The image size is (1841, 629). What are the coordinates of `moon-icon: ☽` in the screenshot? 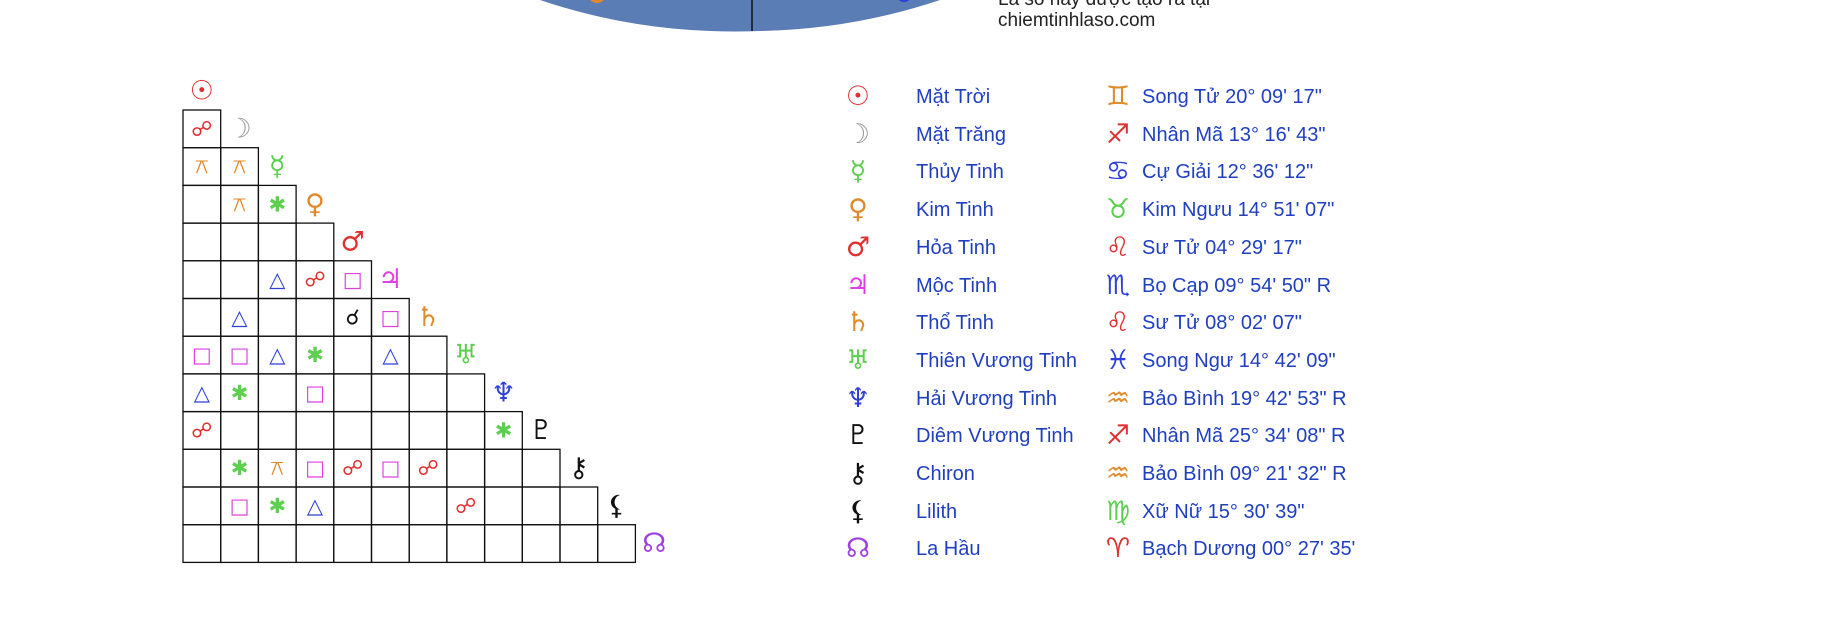 It's located at (858, 134).